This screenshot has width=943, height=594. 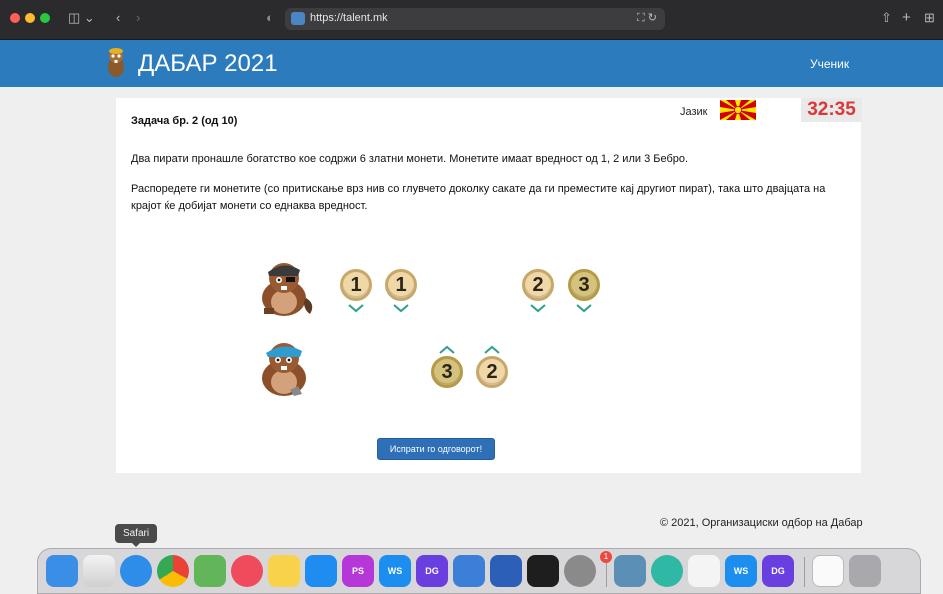 What do you see at coordinates (865, 571) in the screenshot?
I see `trash-icon` at bounding box center [865, 571].